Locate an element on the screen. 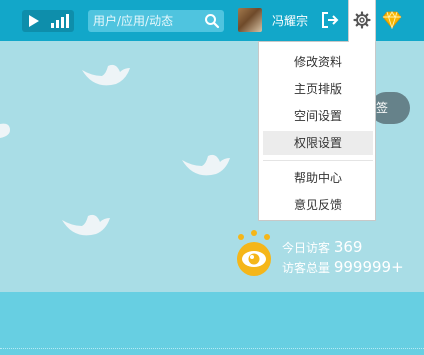 The height and width of the screenshot is (355, 424). dotted-divider is located at coordinates (212, 348).